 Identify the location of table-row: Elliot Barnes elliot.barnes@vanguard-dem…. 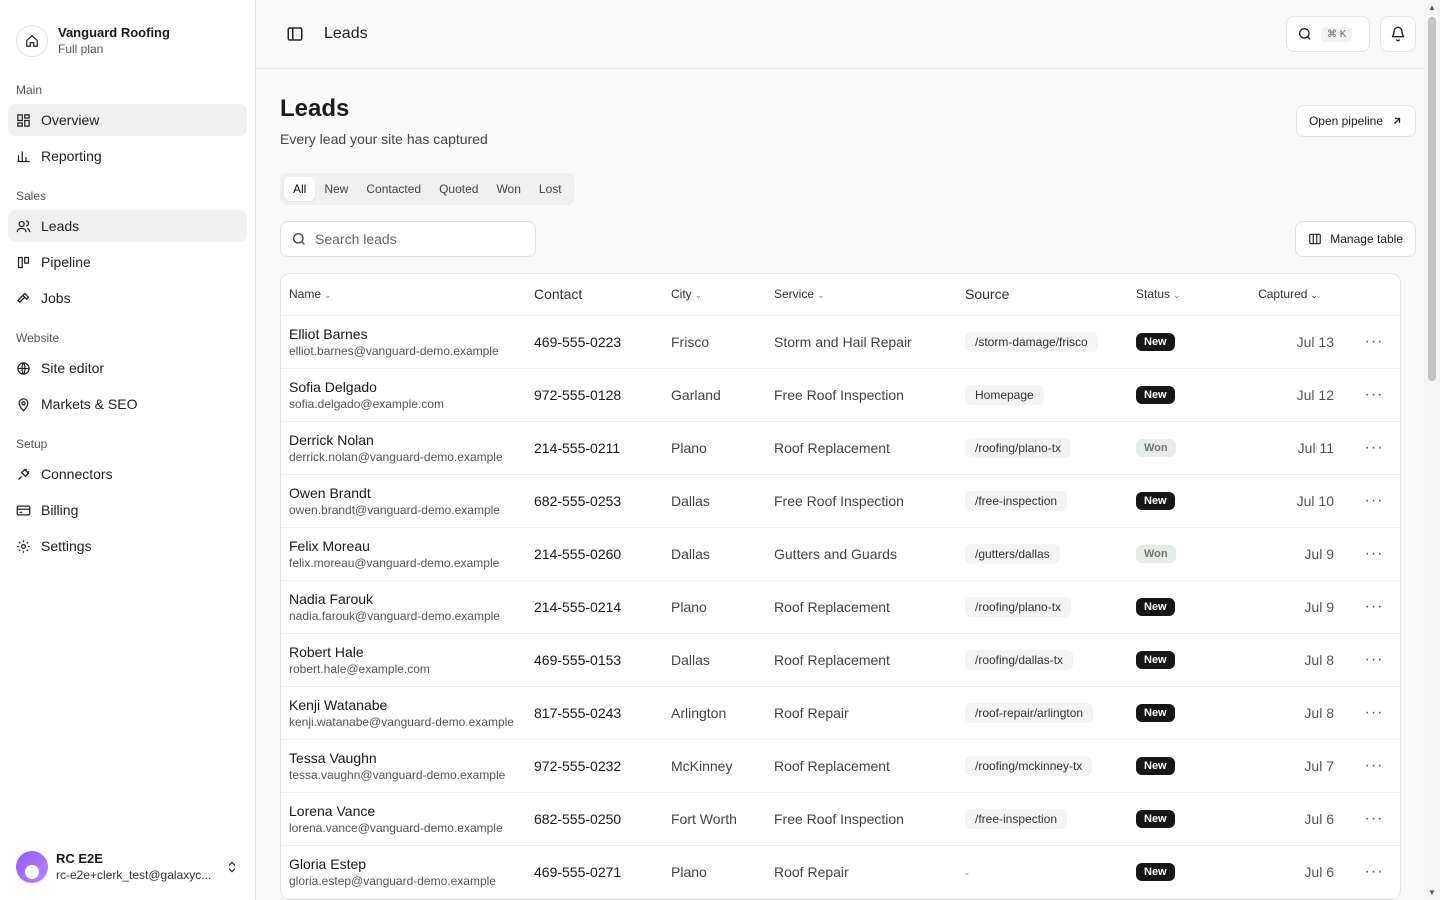
(840, 342).